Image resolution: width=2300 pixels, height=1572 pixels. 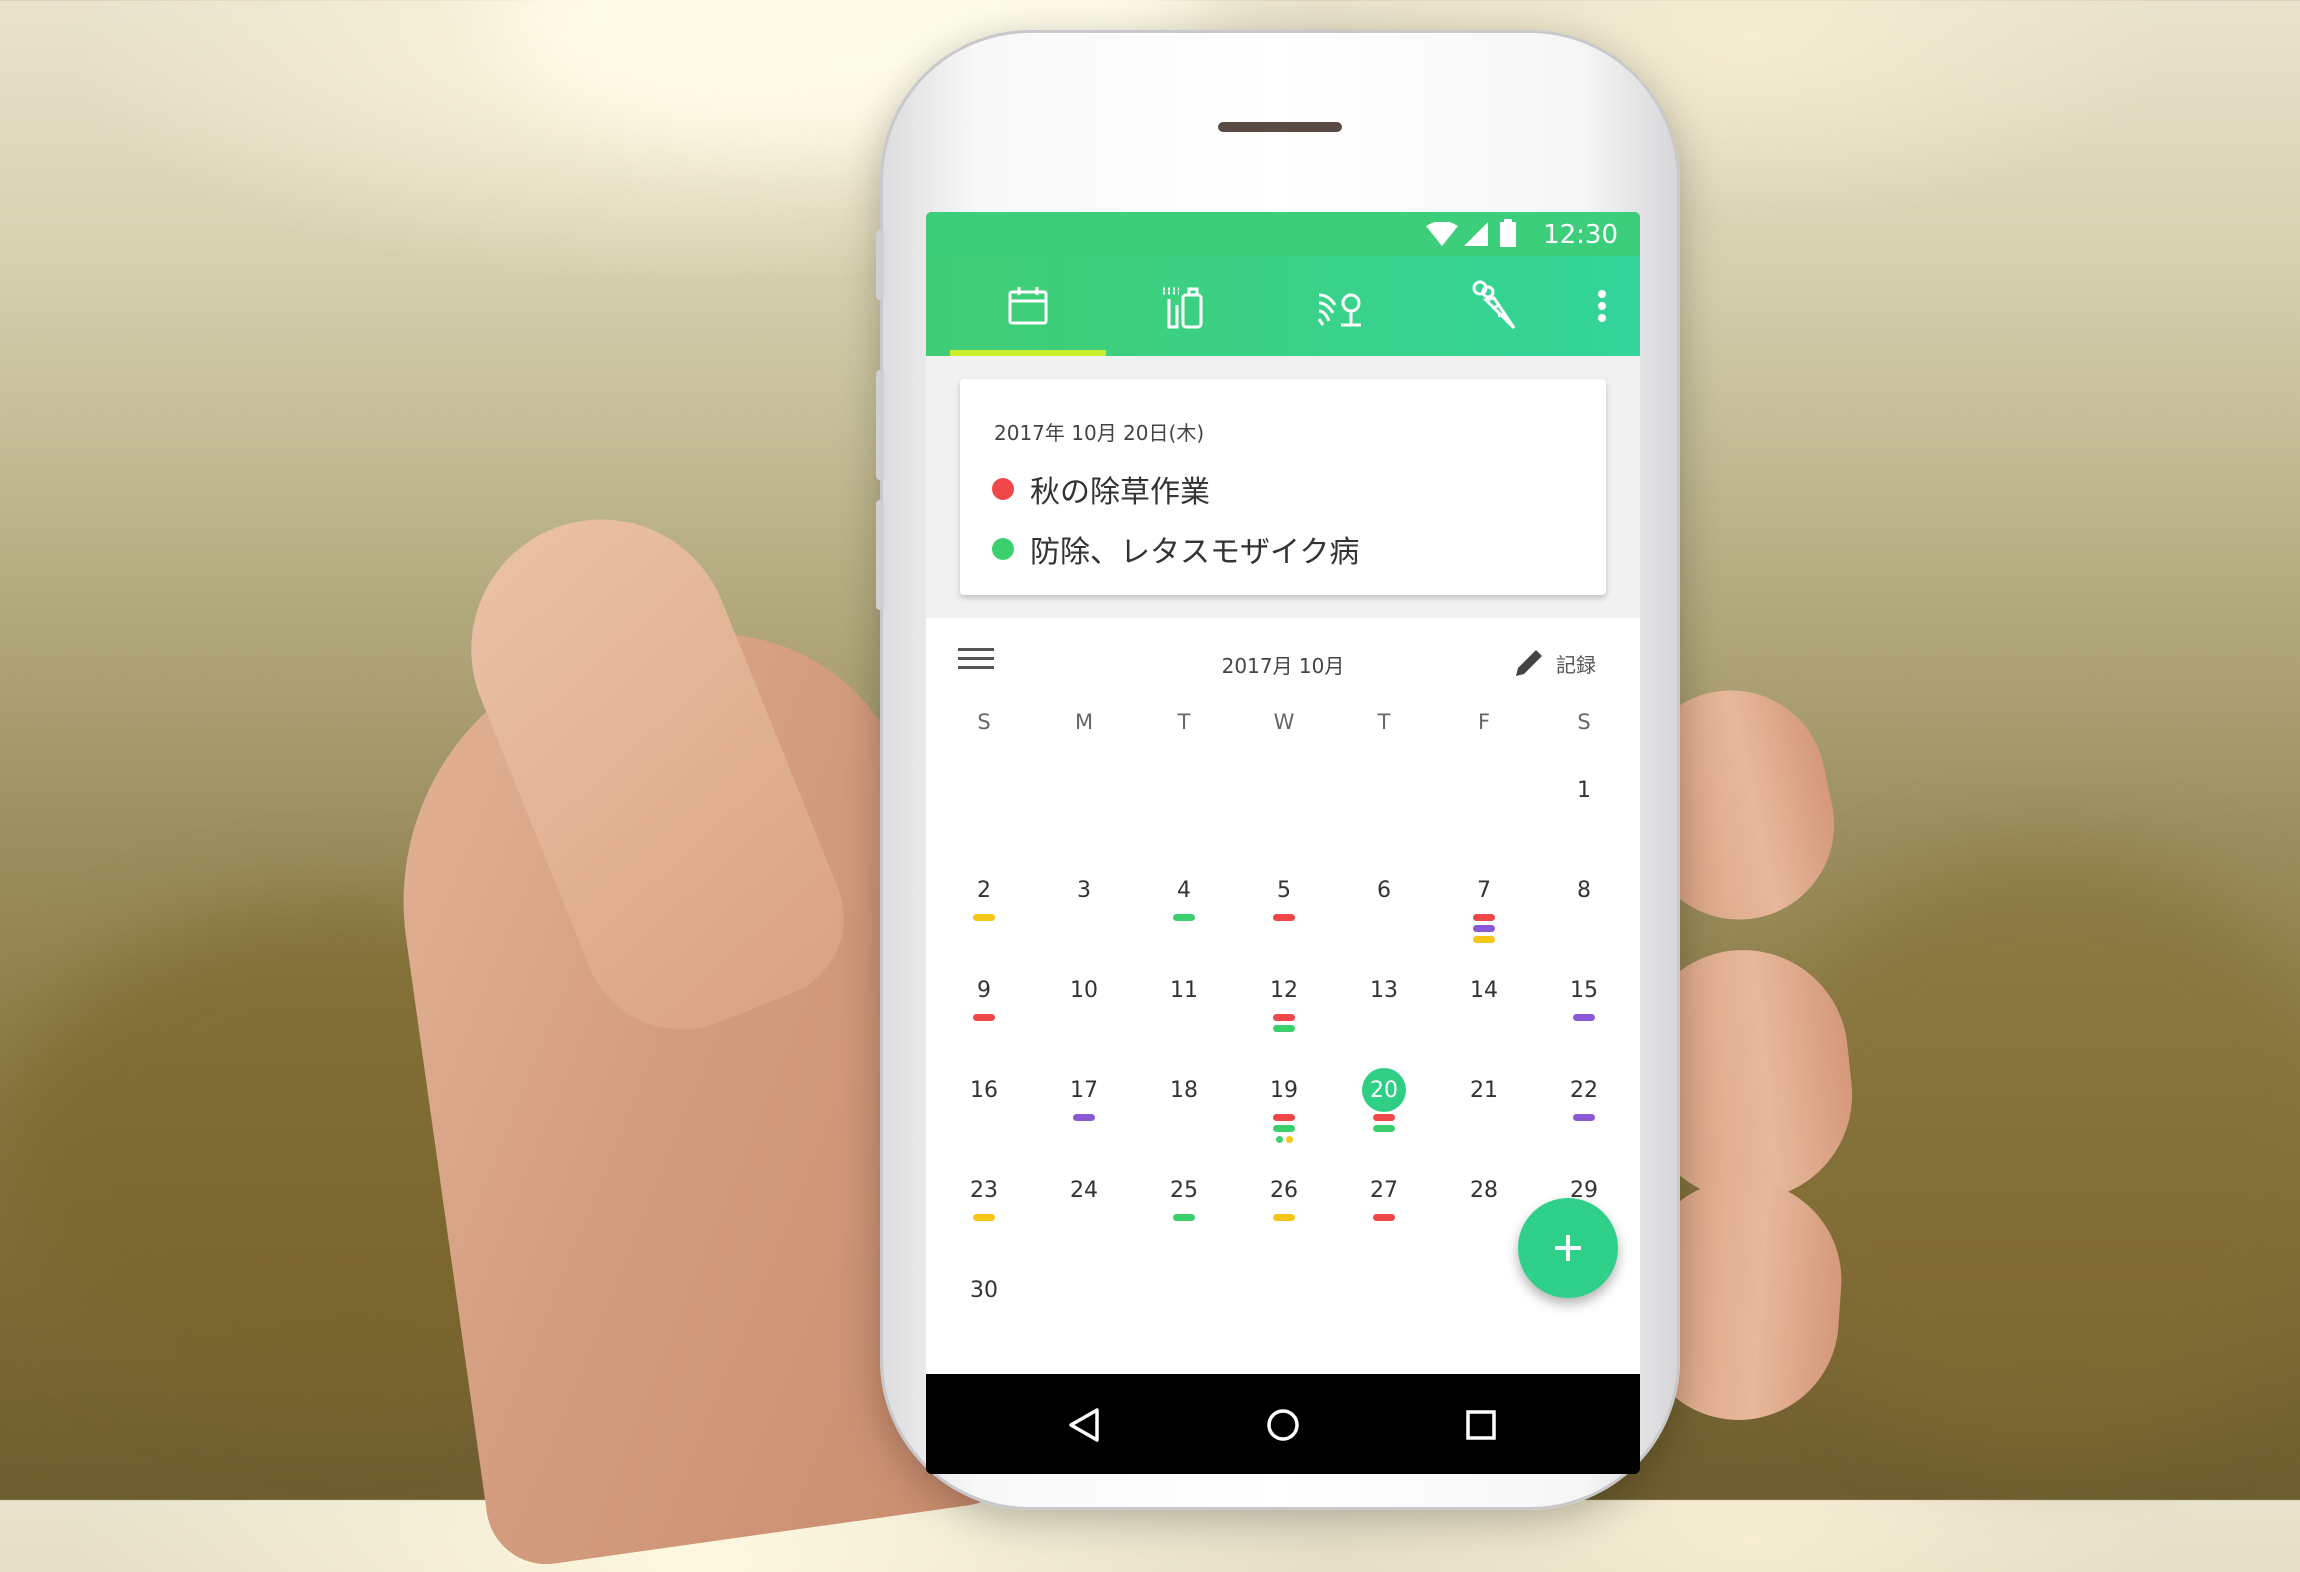 What do you see at coordinates (1484, 1190) in the screenshot?
I see `calendar-day: 28` at bounding box center [1484, 1190].